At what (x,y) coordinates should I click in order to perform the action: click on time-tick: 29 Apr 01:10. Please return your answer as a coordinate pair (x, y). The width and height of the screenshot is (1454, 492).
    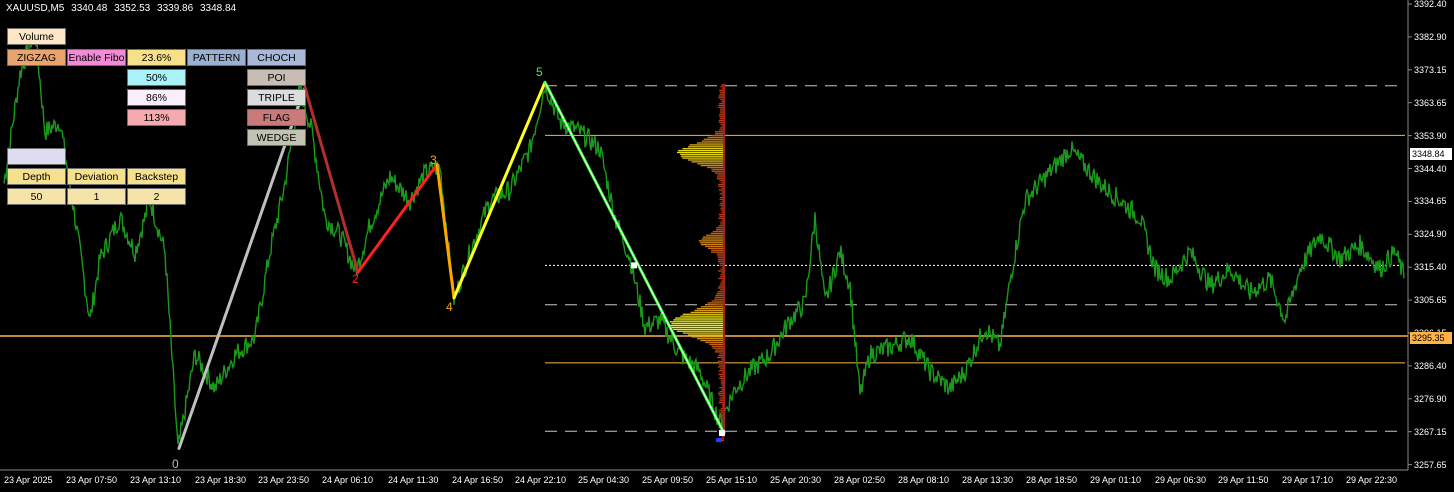
    Looking at the image, I should click on (1116, 480).